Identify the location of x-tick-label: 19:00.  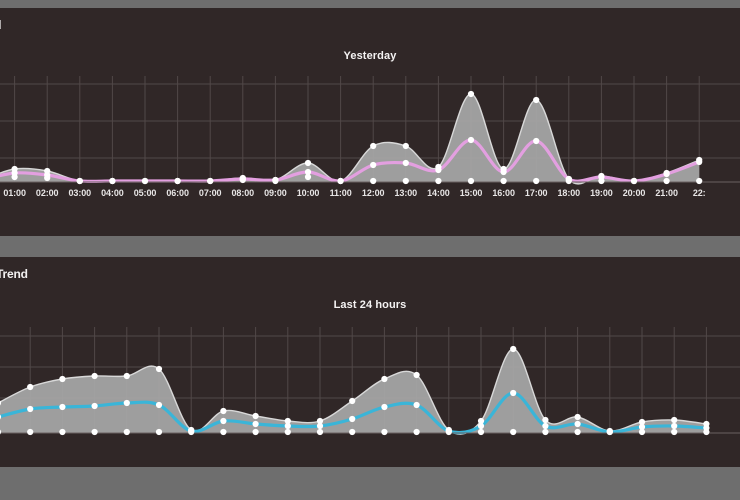
(601, 193).